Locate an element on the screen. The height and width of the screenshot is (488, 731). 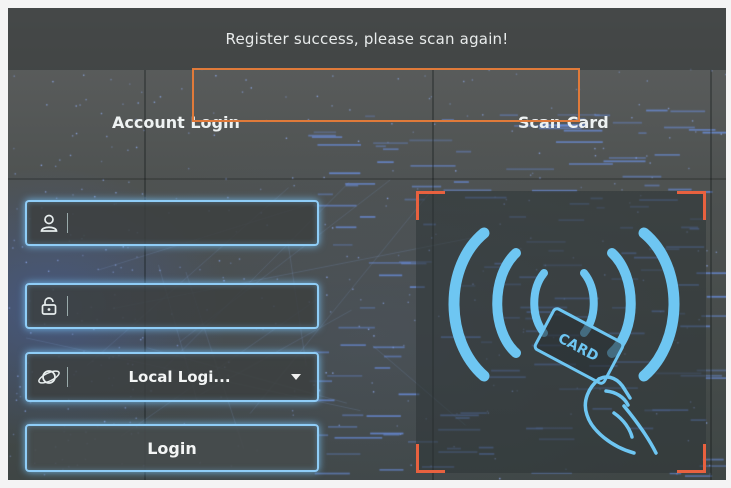
planet-icon is located at coordinates (49, 377).